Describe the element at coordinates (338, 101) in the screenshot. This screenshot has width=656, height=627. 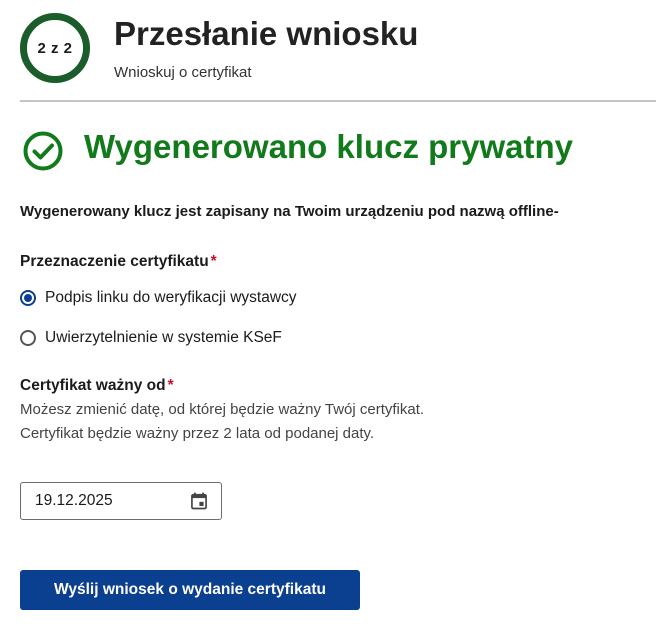
I see `header-divider` at that location.